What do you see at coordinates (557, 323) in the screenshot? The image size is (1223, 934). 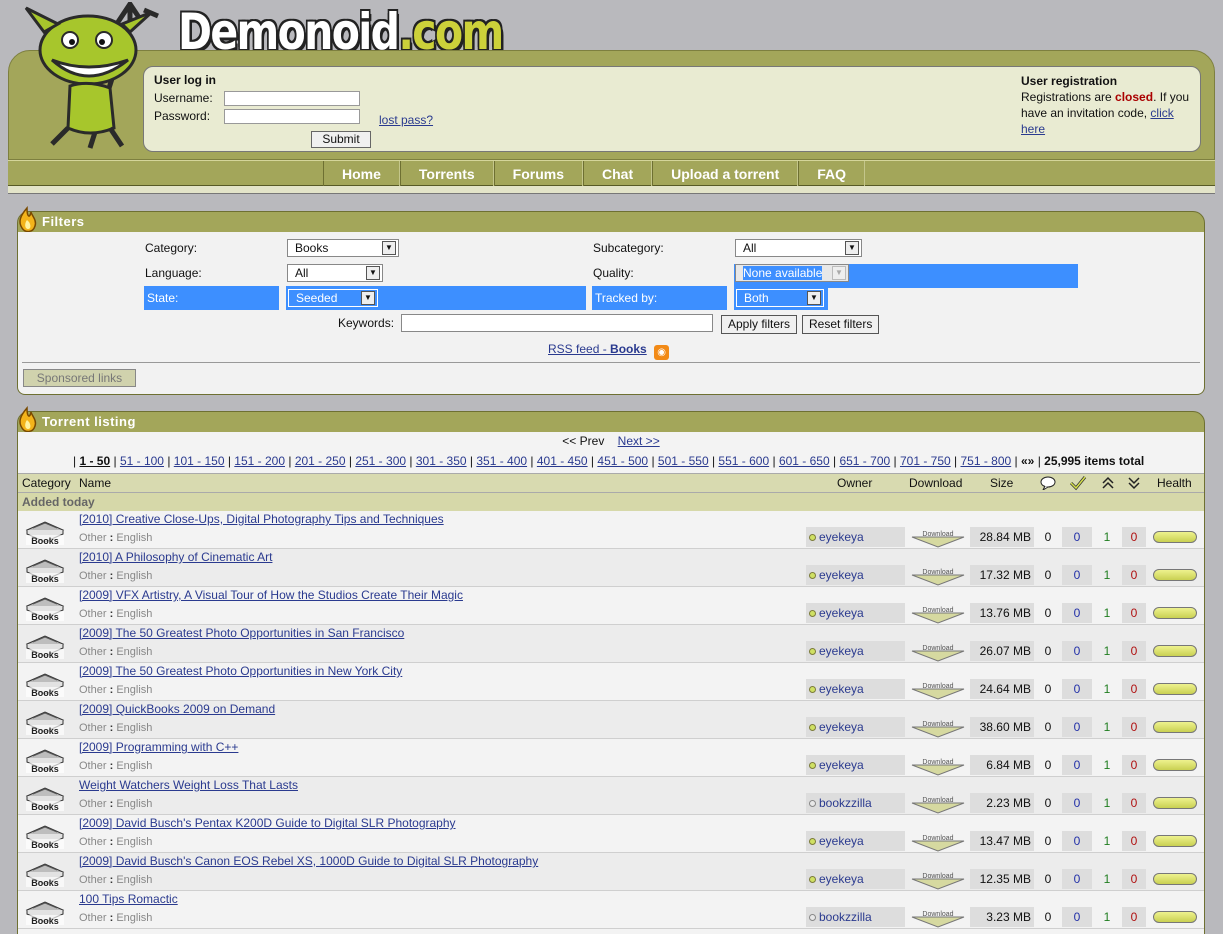 I see `keywords-input` at bounding box center [557, 323].